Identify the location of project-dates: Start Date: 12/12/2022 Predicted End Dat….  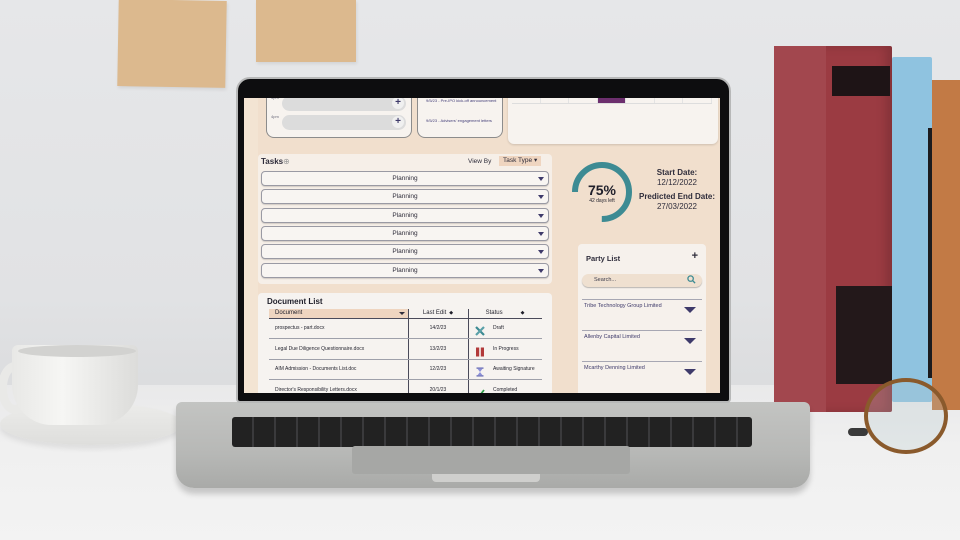
(677, 190).